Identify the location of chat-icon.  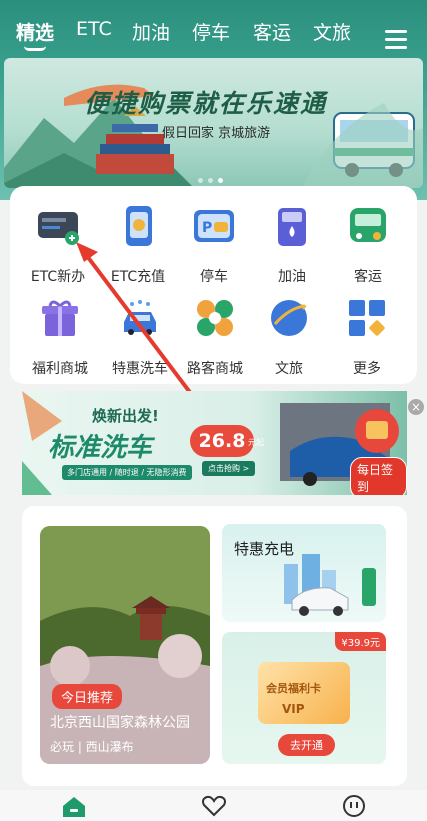
(354, 806).